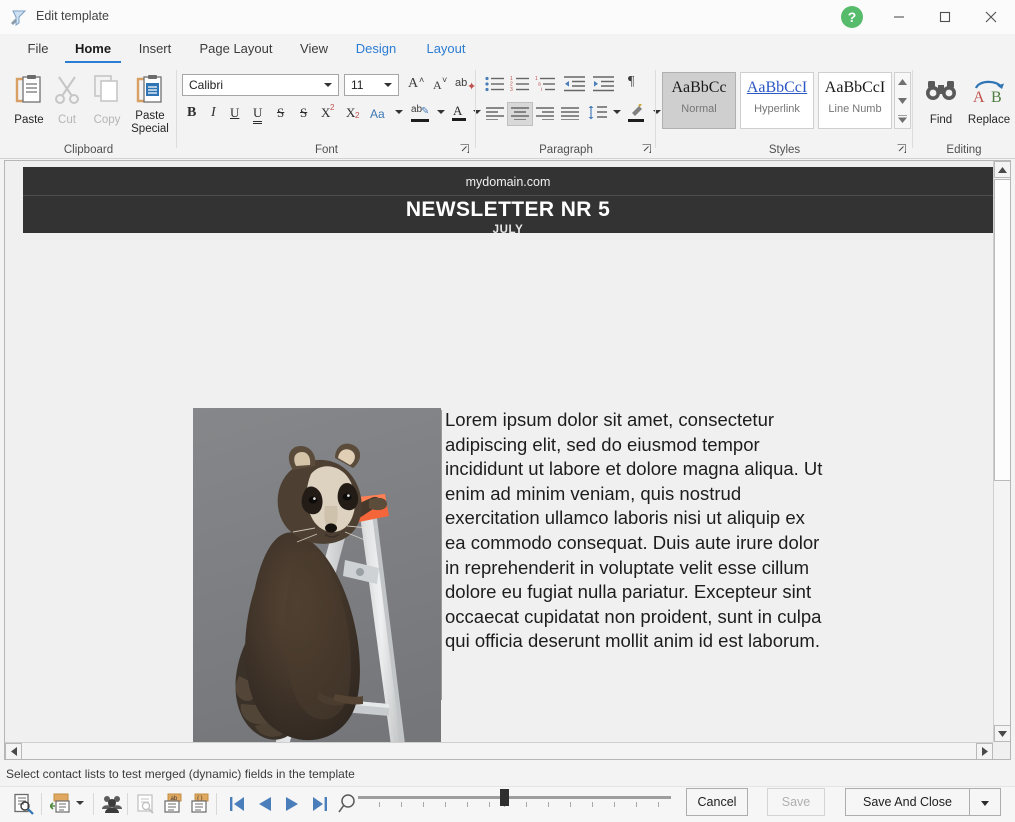  What do you see at coordinates (902, 101) in the screenshot?
I see `styles-scroll-down-button` at bounding box center [902, 101].